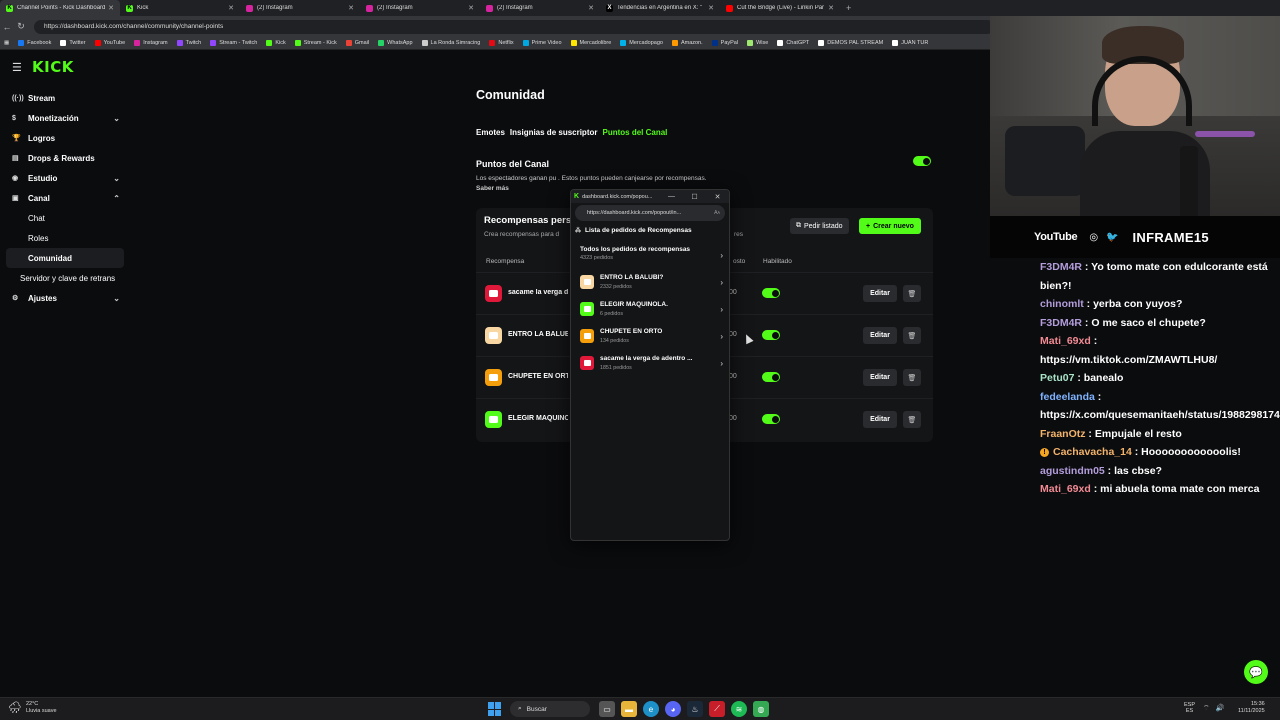 Image resolution: width=1280 pixels, height=720 pixels. What do you see at coordinates (717, 709) in the screenshot?
I see `app-icon: ⟋` at bounding box center [717, 709].